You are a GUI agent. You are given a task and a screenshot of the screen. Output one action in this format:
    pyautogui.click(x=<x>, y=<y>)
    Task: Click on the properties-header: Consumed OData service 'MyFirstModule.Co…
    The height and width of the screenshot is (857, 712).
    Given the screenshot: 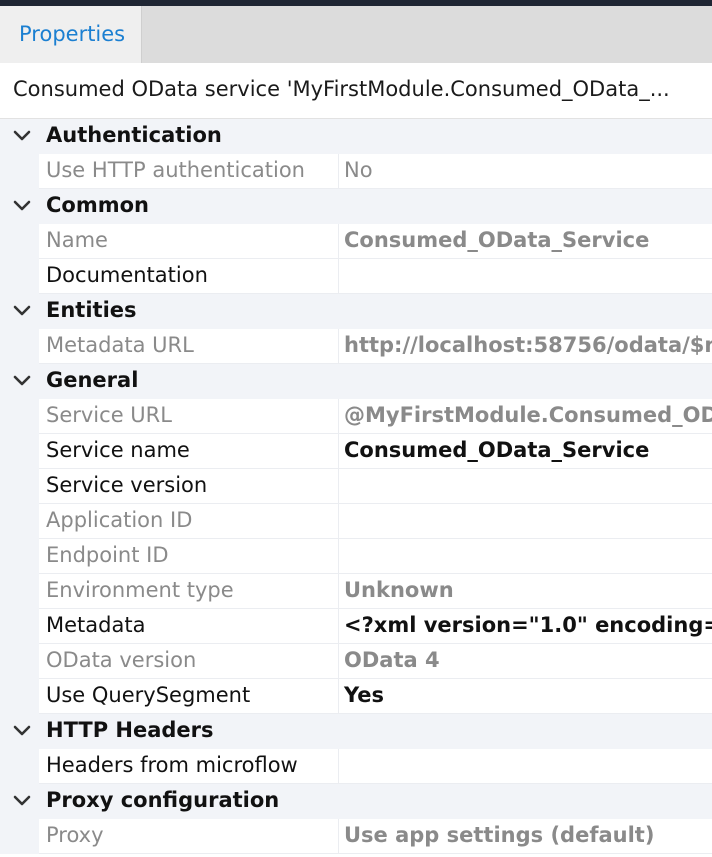 What is the action you would take?
    pyautogui.click(x=356, y=91)
    